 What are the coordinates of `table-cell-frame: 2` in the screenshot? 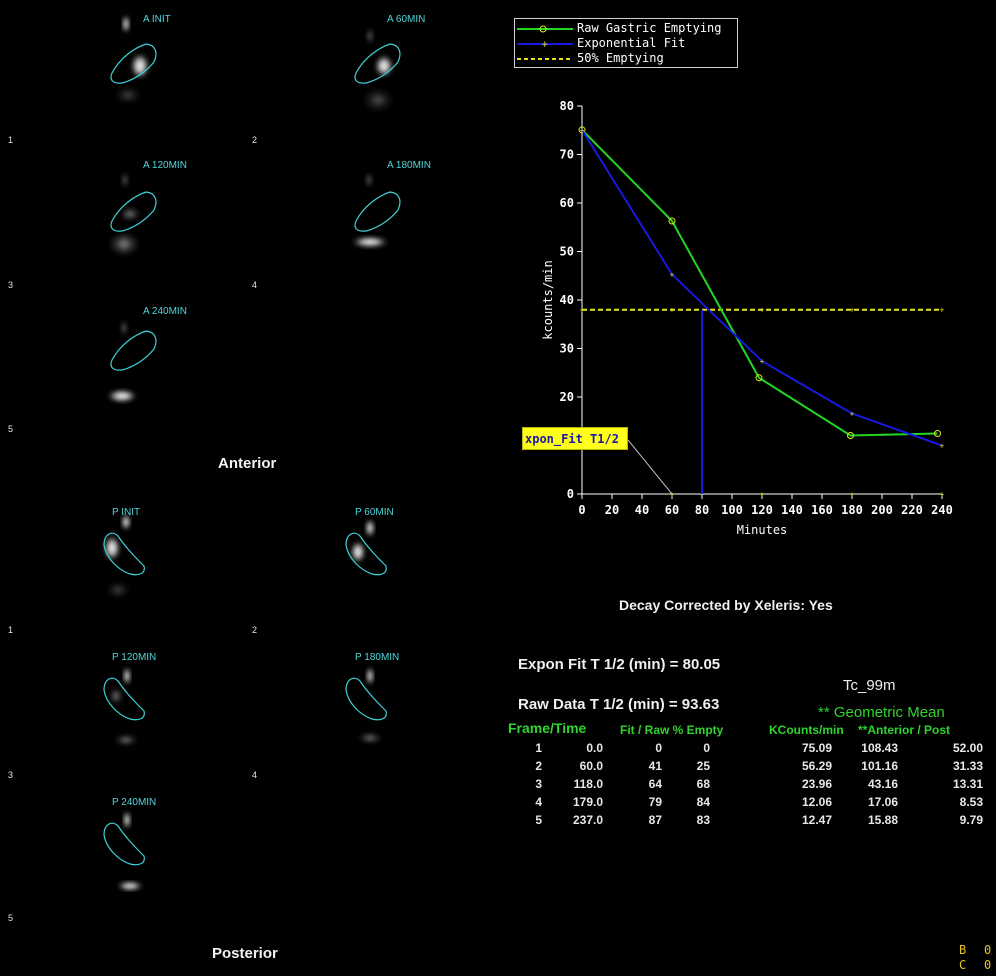 It's located at (538, 766).